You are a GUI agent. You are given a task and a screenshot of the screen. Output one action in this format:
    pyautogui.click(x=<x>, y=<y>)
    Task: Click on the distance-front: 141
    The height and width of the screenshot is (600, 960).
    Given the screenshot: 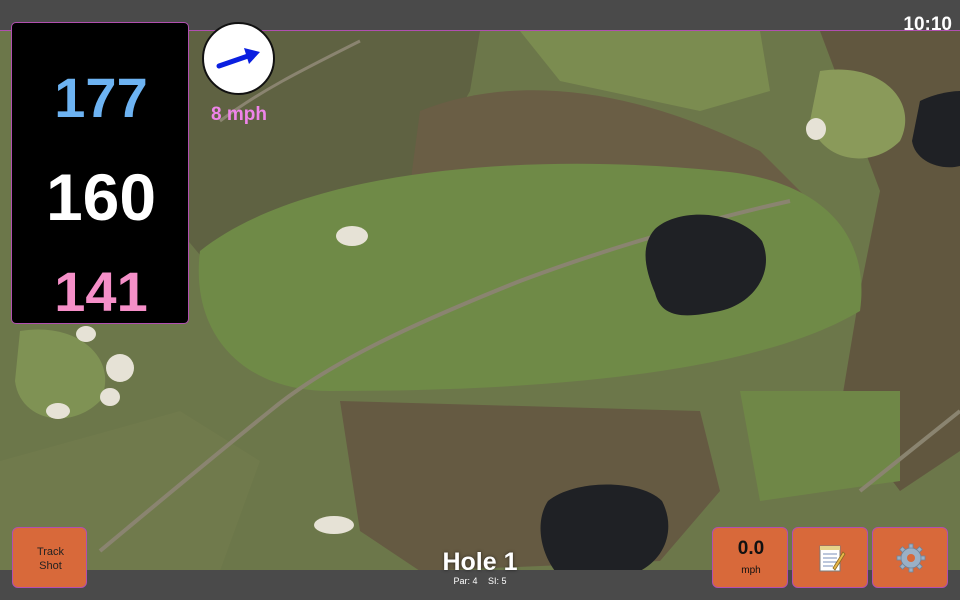 What is the action you would take?
    pyautogui.click(x=101, y=291)
    